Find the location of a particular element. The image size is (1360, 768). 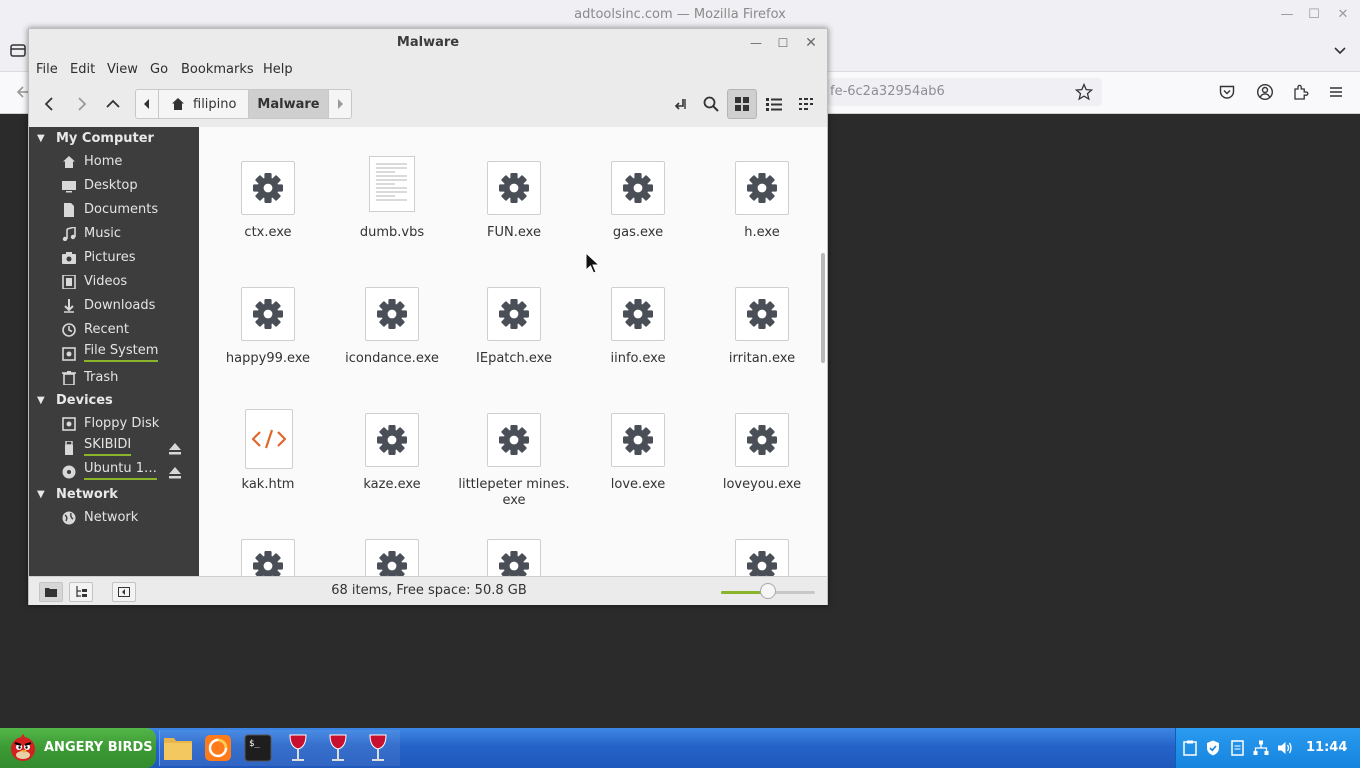

sidebar-section-network: ▼ Network is located at coordinates (114, 495).